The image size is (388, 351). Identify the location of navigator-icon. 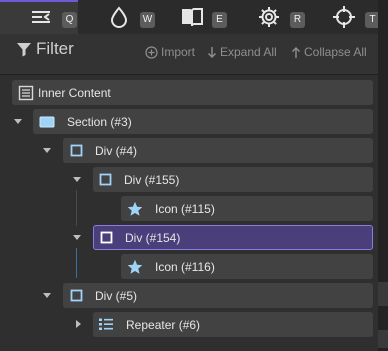
(41, 17).